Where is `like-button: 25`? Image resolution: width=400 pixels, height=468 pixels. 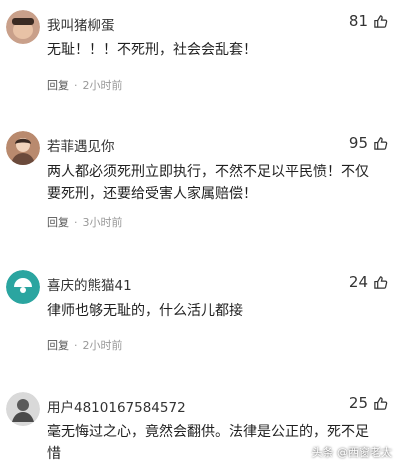 like-button: 25 is located at coordinates (368, 403).